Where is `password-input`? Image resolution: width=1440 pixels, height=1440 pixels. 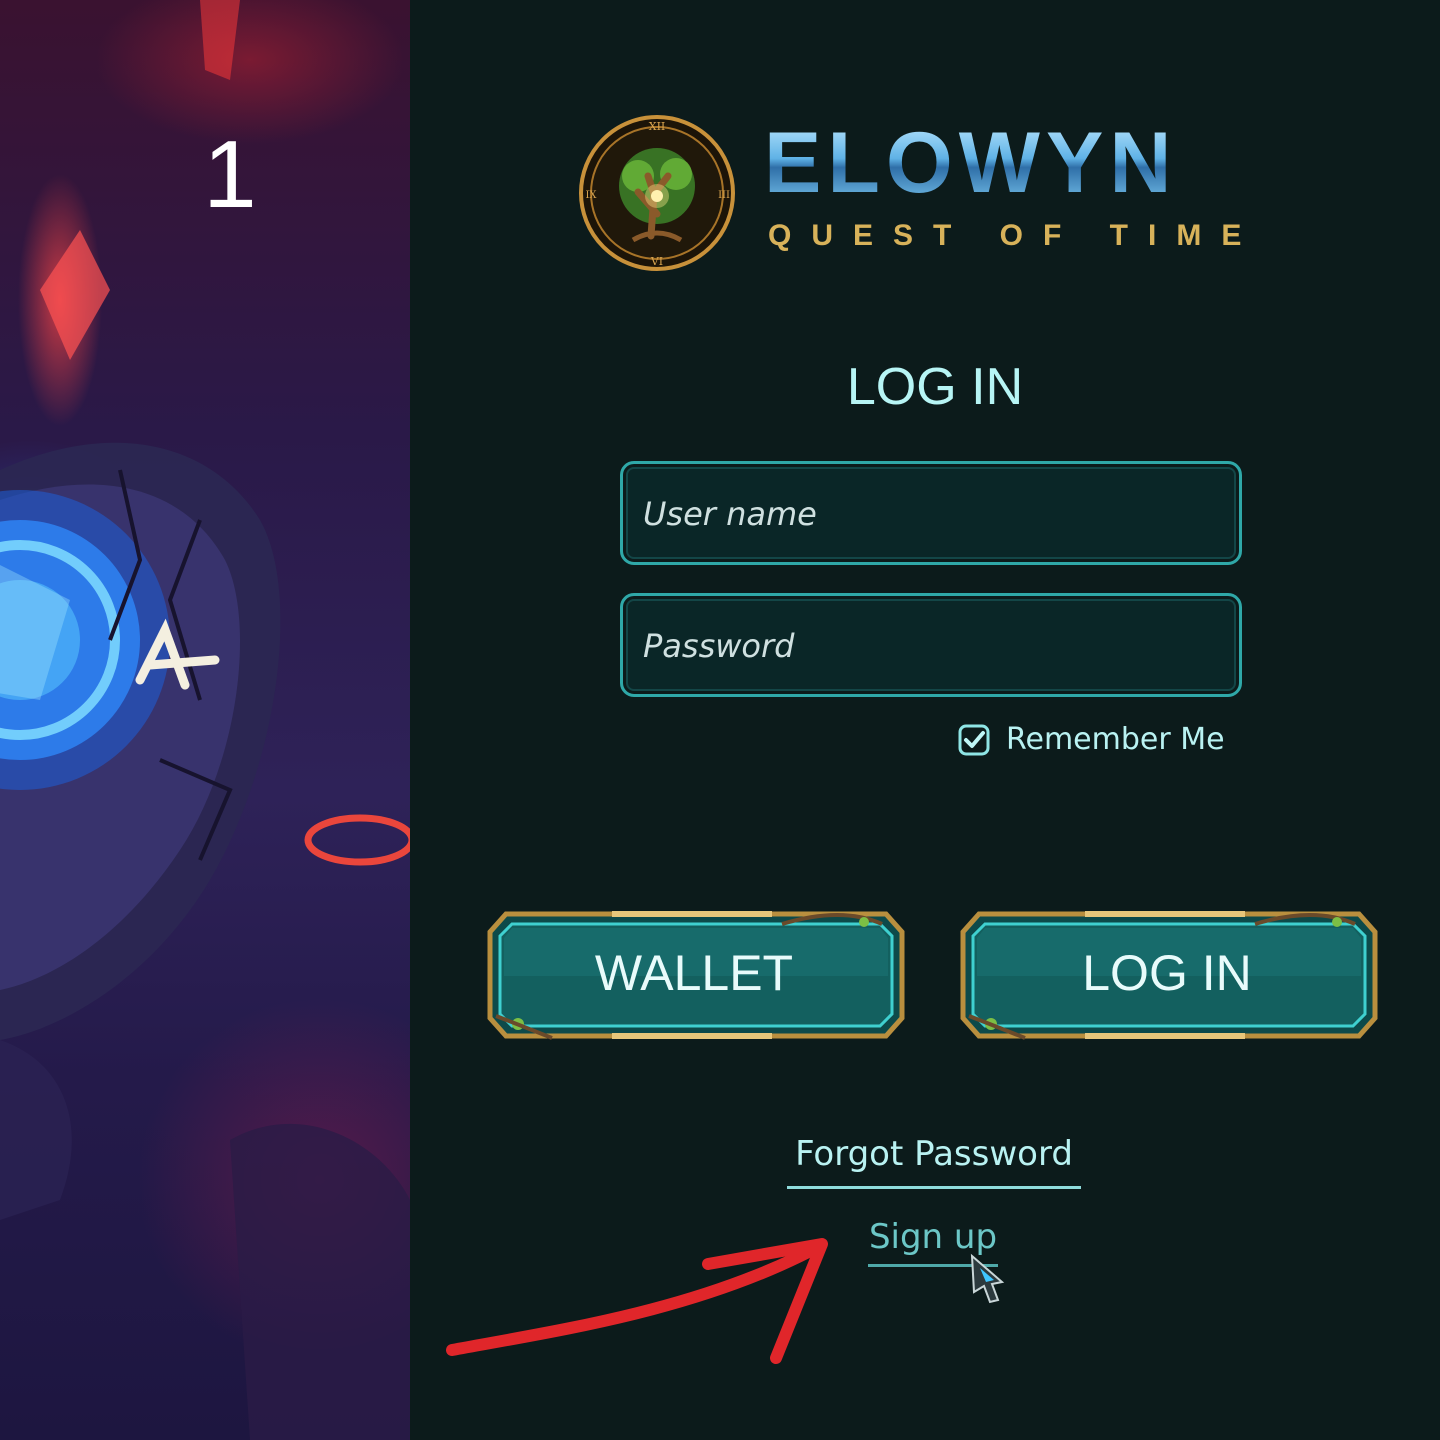 password-input is located at coordinates (933, 646).